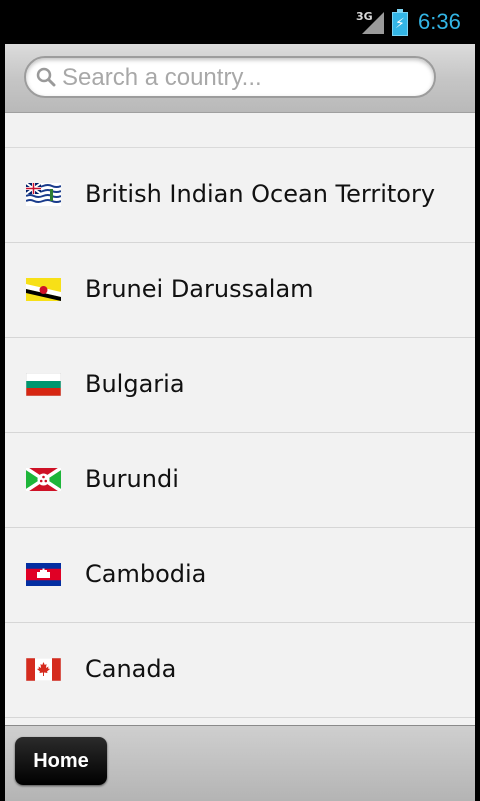  What do you see at coordinates (240, 763) in the screenshot?
I see `bottom-toolbar: Home` at bounding box center [240, 763].